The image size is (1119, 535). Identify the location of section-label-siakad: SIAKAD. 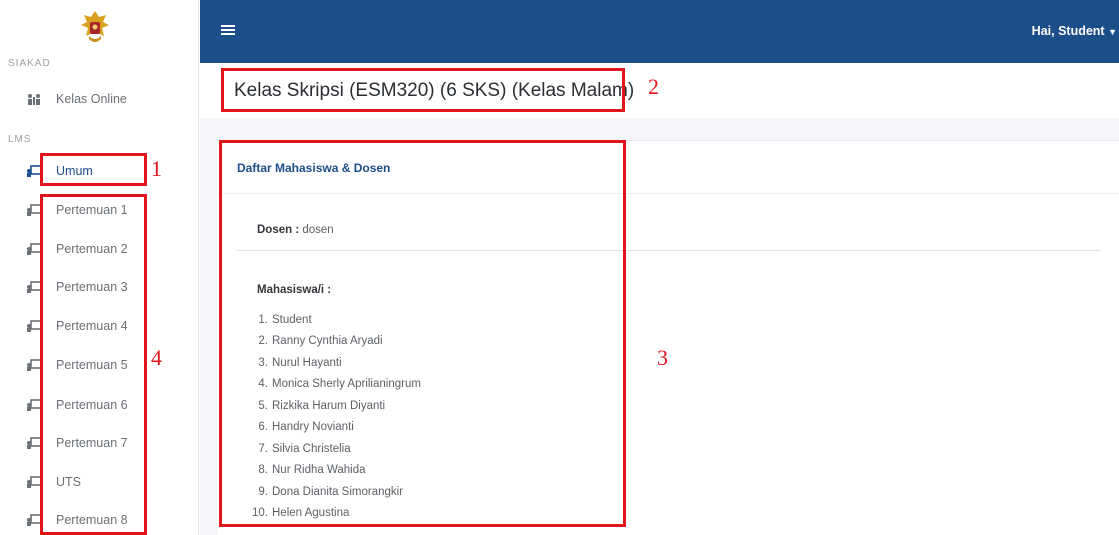
(29, 63).